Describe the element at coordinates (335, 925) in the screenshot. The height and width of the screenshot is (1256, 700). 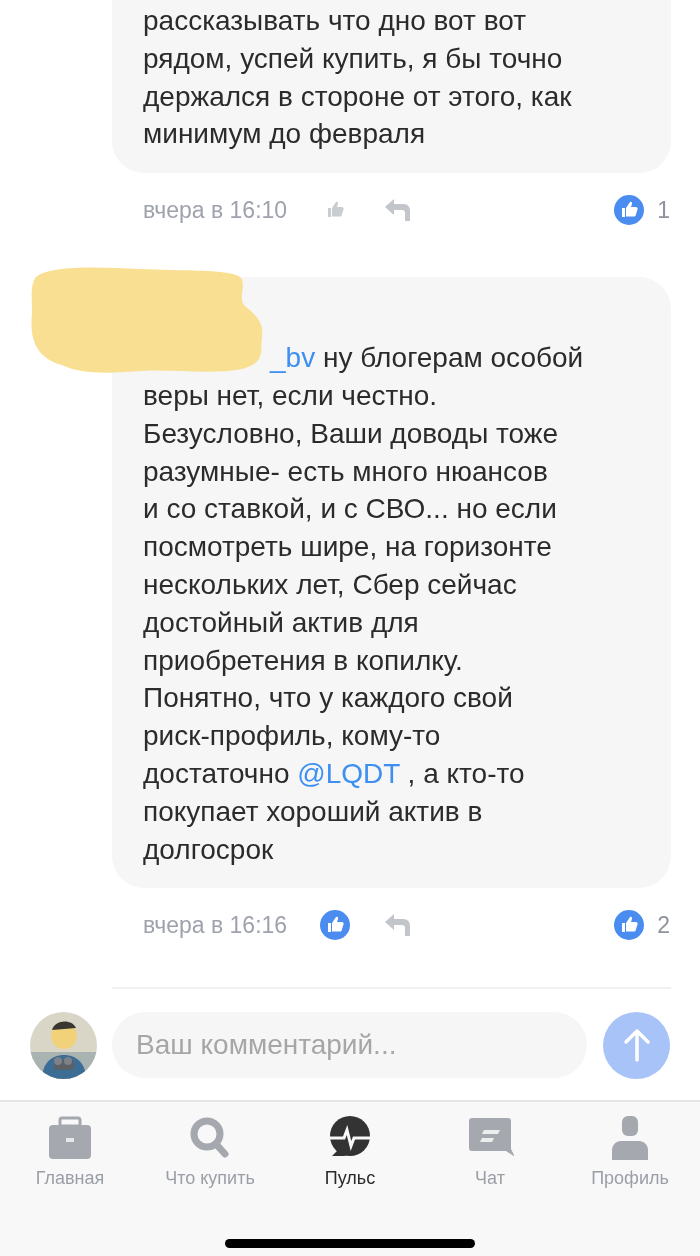
I see `like-button` at that location.